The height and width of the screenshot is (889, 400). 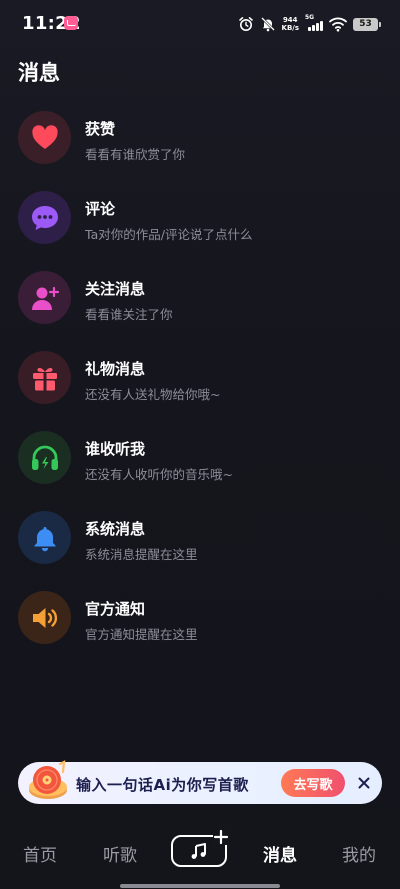 I want to click on promo-close-button, so click(x=364, y=783).